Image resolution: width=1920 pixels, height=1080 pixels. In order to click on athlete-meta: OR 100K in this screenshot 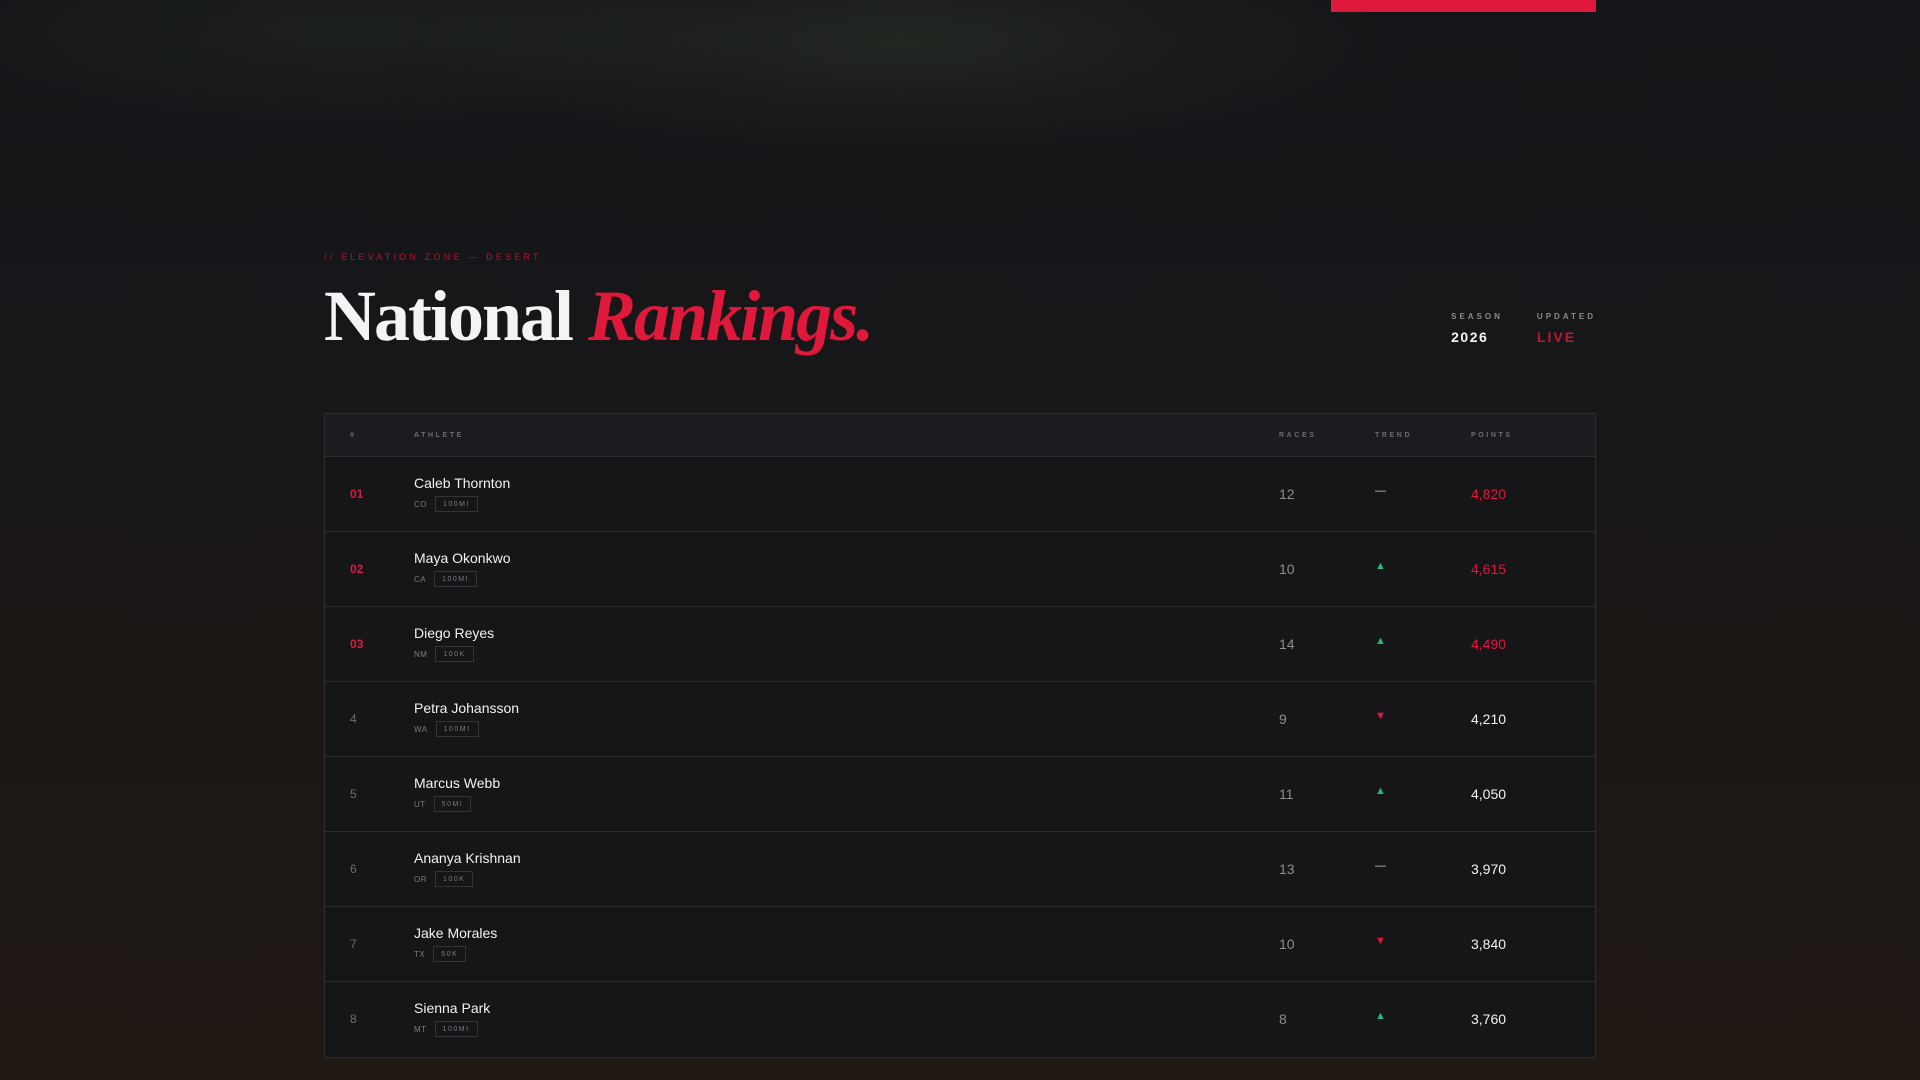, I will do `click(444, 879)`.